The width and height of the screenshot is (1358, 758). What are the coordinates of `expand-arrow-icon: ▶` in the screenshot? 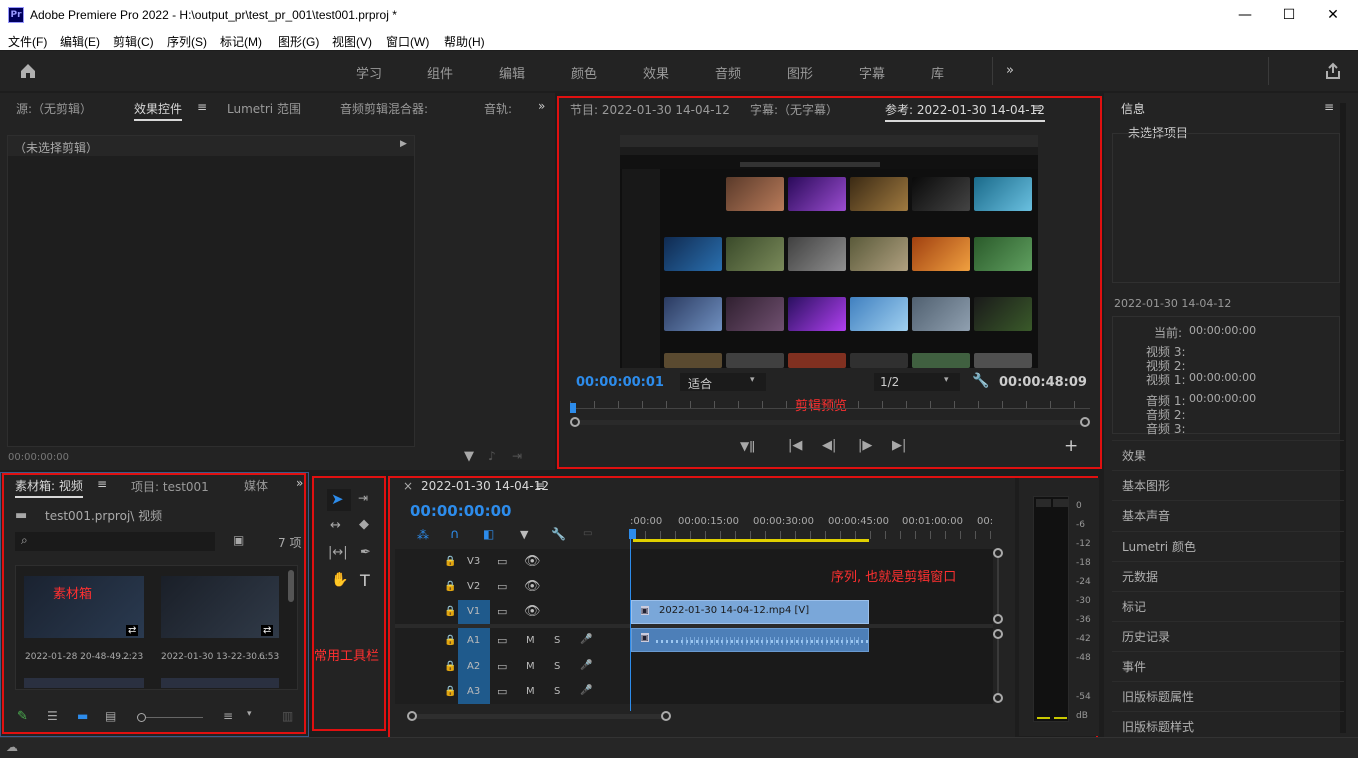 It's located at (403, 144).